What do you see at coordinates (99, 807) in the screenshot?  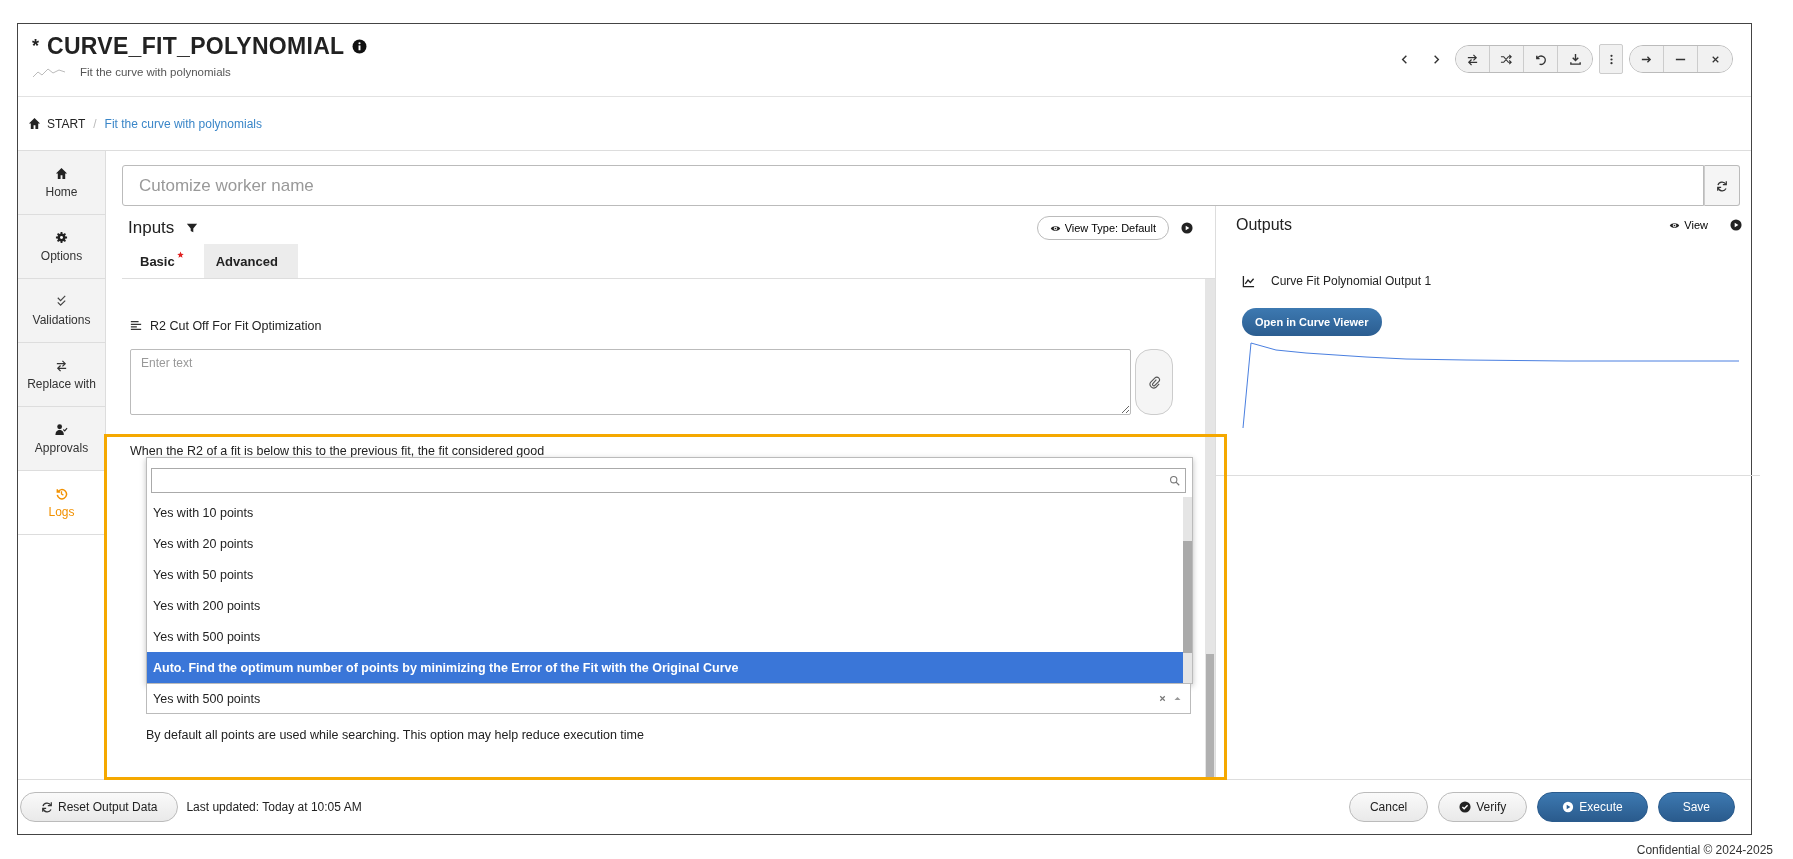 I see `reset-button: Reset Output Data` at bounding box center [99, 807].